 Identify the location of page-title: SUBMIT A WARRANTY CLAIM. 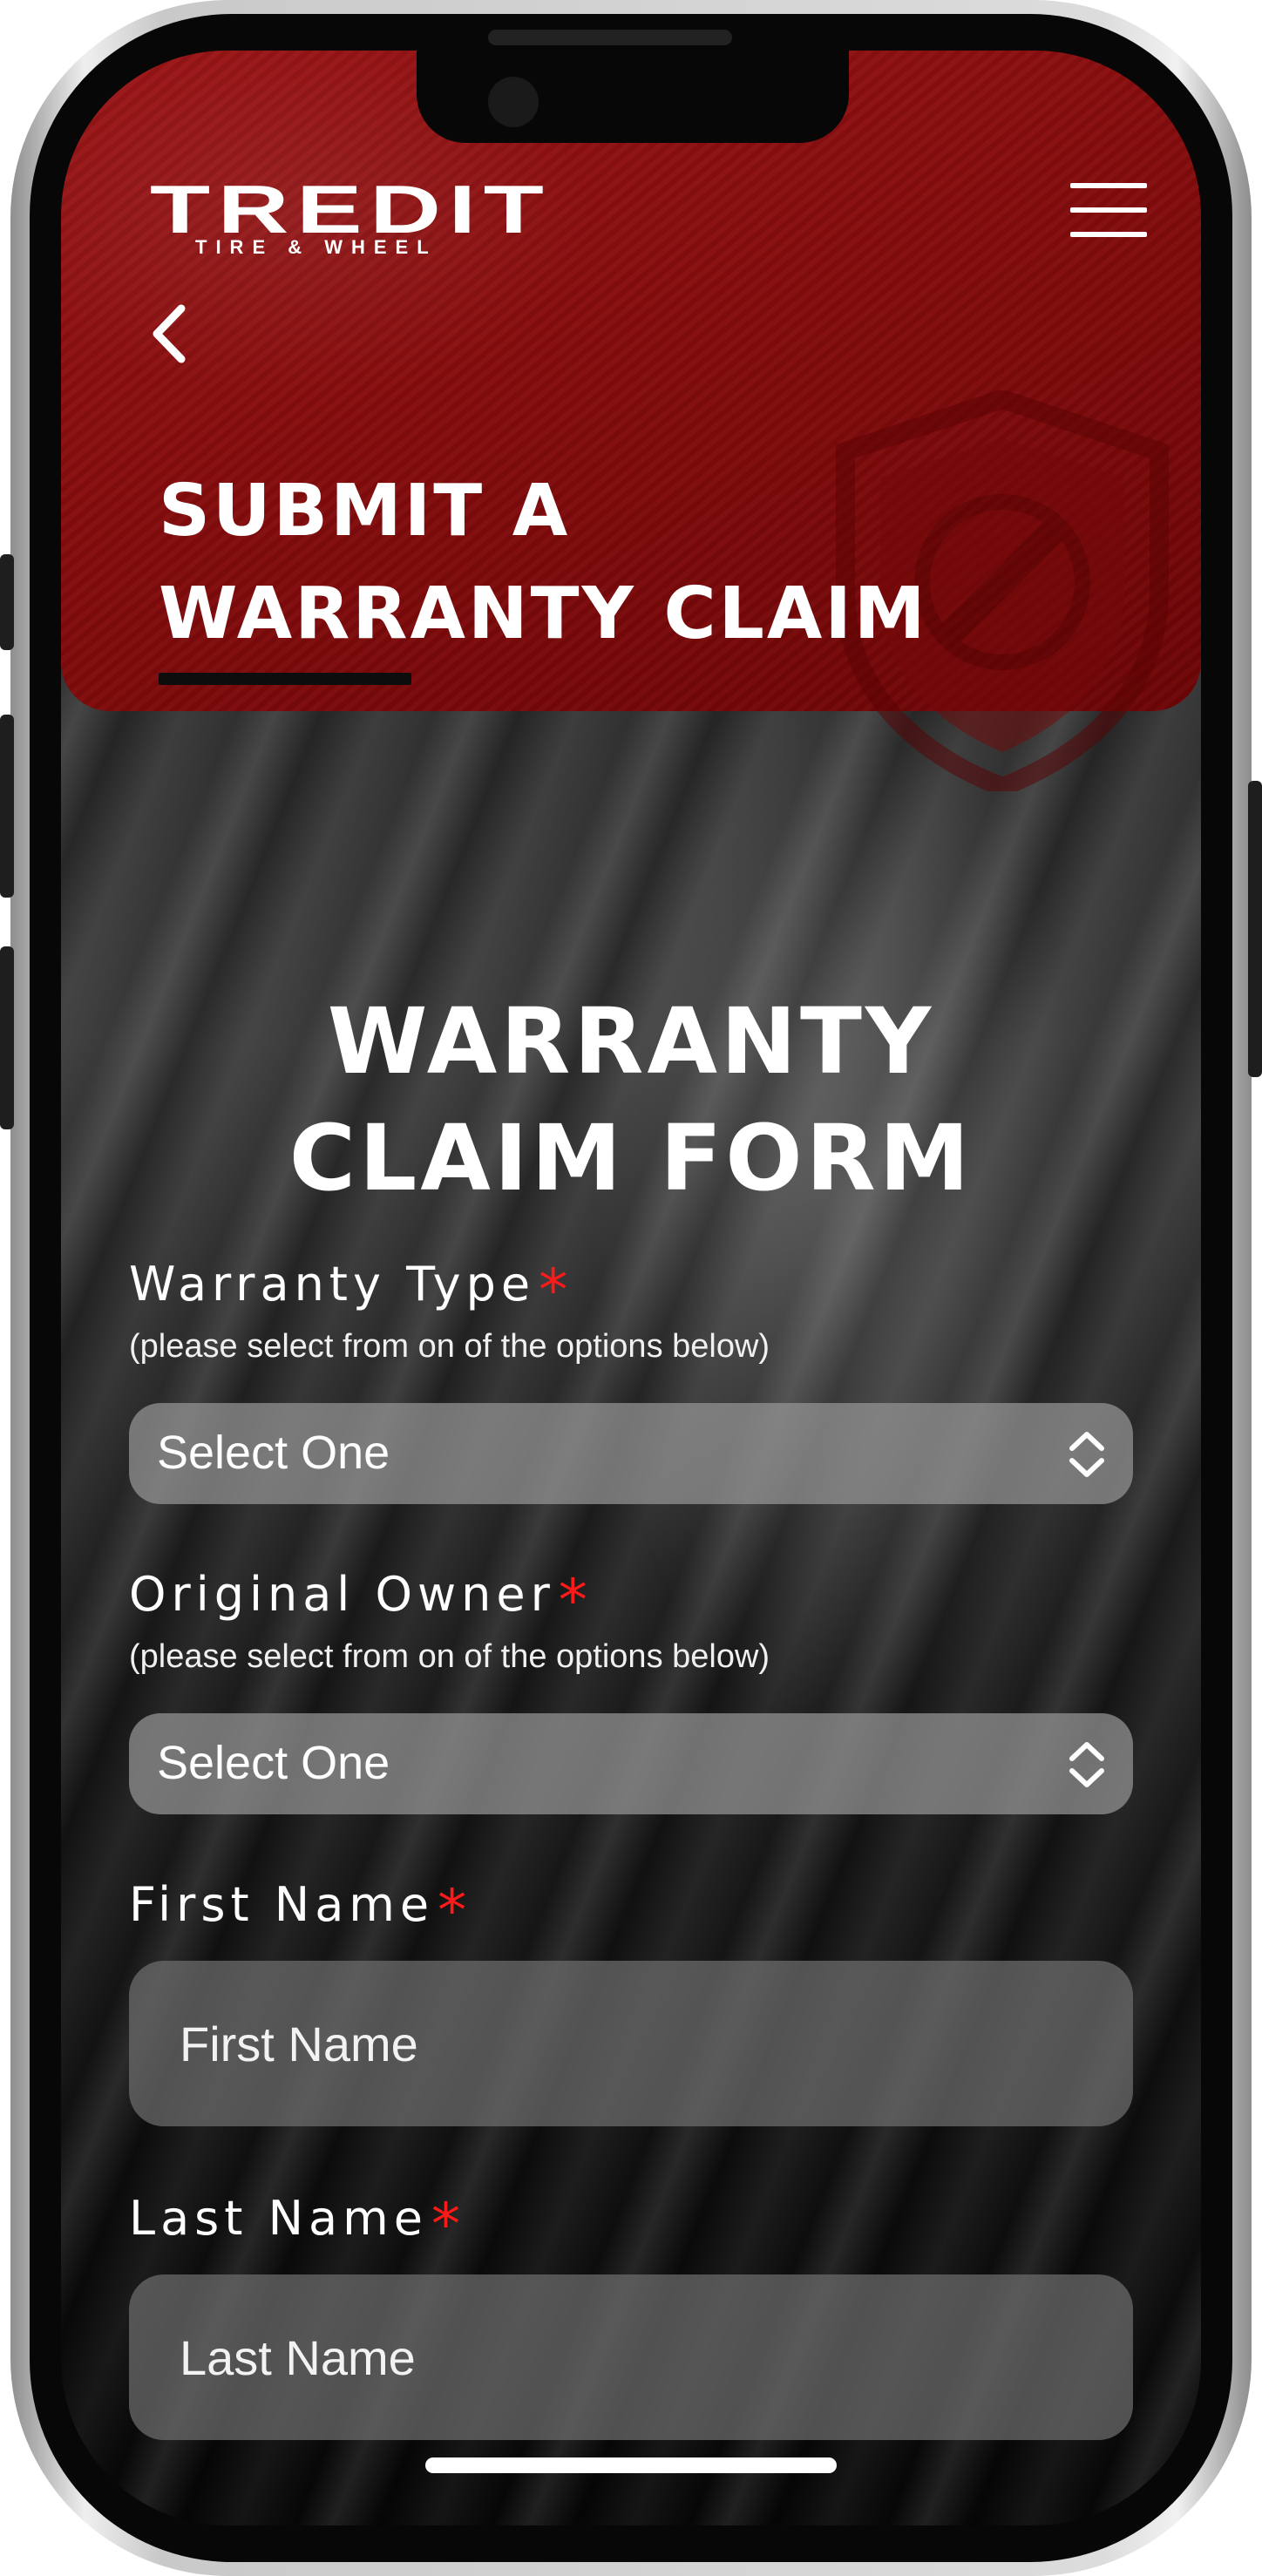
(638, 563).